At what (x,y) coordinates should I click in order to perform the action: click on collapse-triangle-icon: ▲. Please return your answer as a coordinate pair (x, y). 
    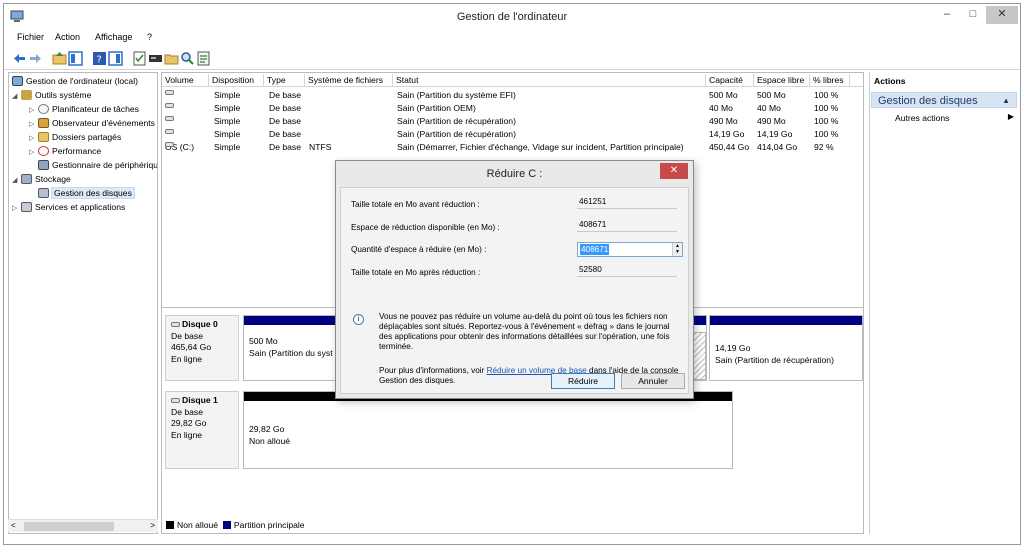
    Looking at the image, I should click on (1006, 100).